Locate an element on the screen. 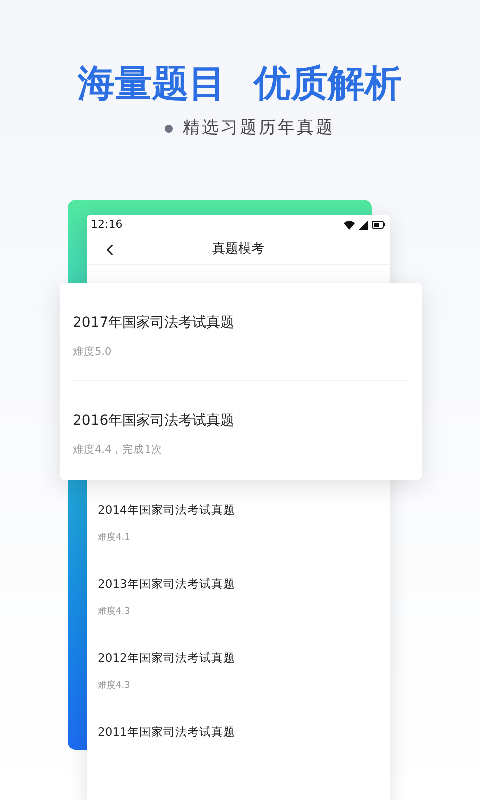  exam-title: 2011年国家司法考试真题 is located at coordinates (167, 732).